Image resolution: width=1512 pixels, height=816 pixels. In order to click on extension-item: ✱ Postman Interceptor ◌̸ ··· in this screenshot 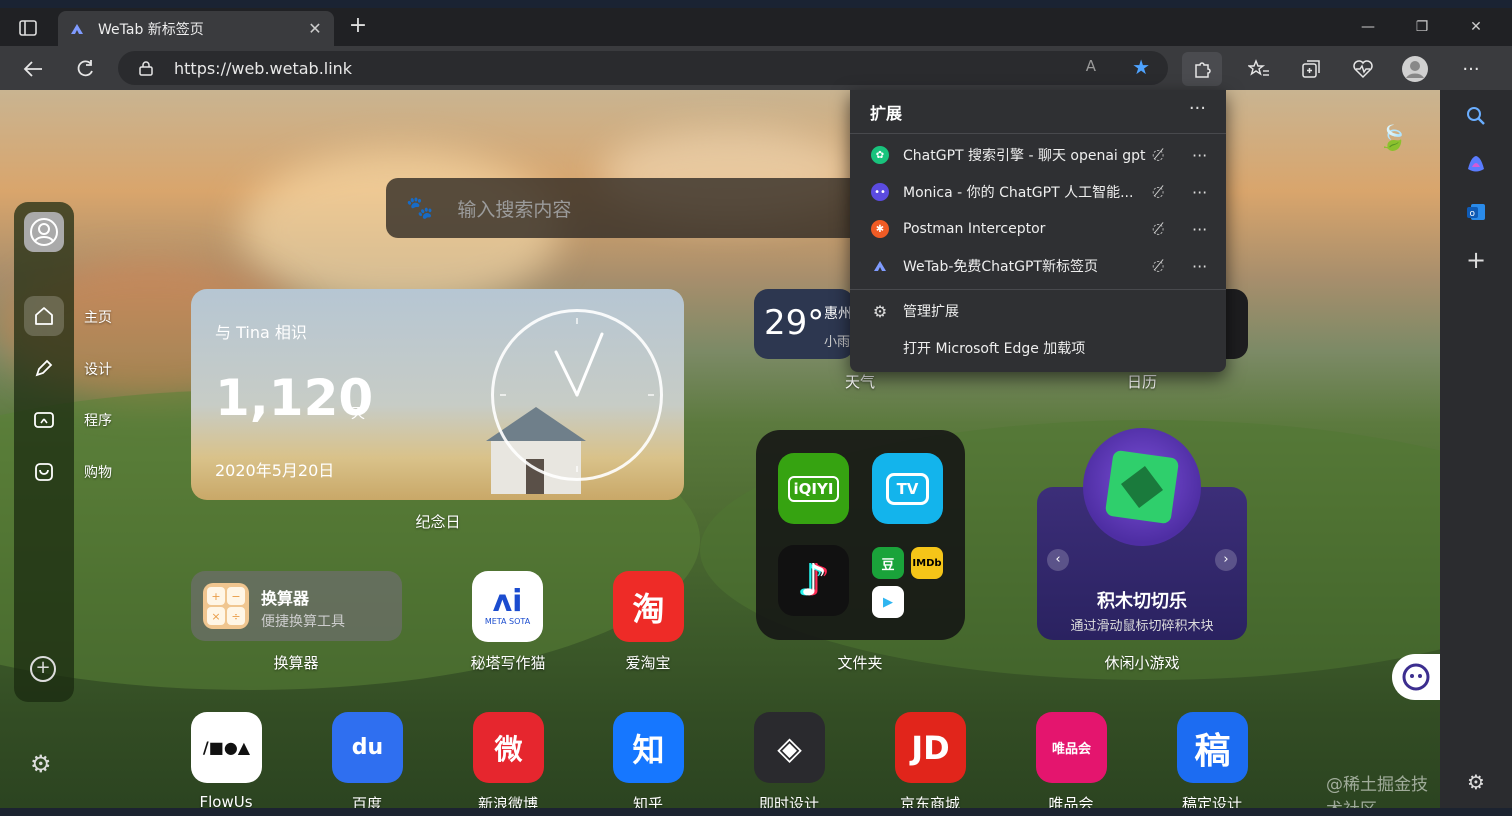, I will do `click(1038, 229)`.